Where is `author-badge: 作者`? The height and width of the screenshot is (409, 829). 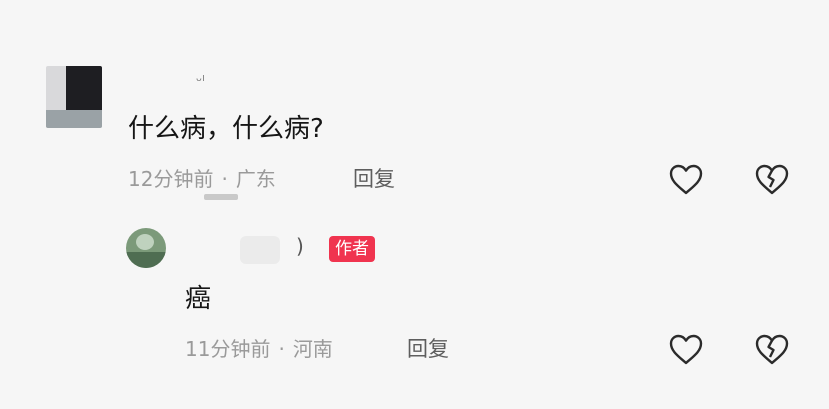
author-badge: 作者 is located at coordinates (352, 249).